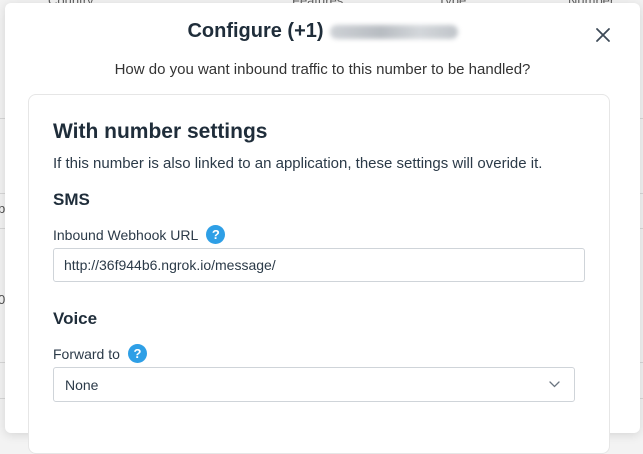  What do you see at coordinates (75, 319) in the screenshot?
I see `voice-section-heading: Voice` at bounding box center [75, 319].